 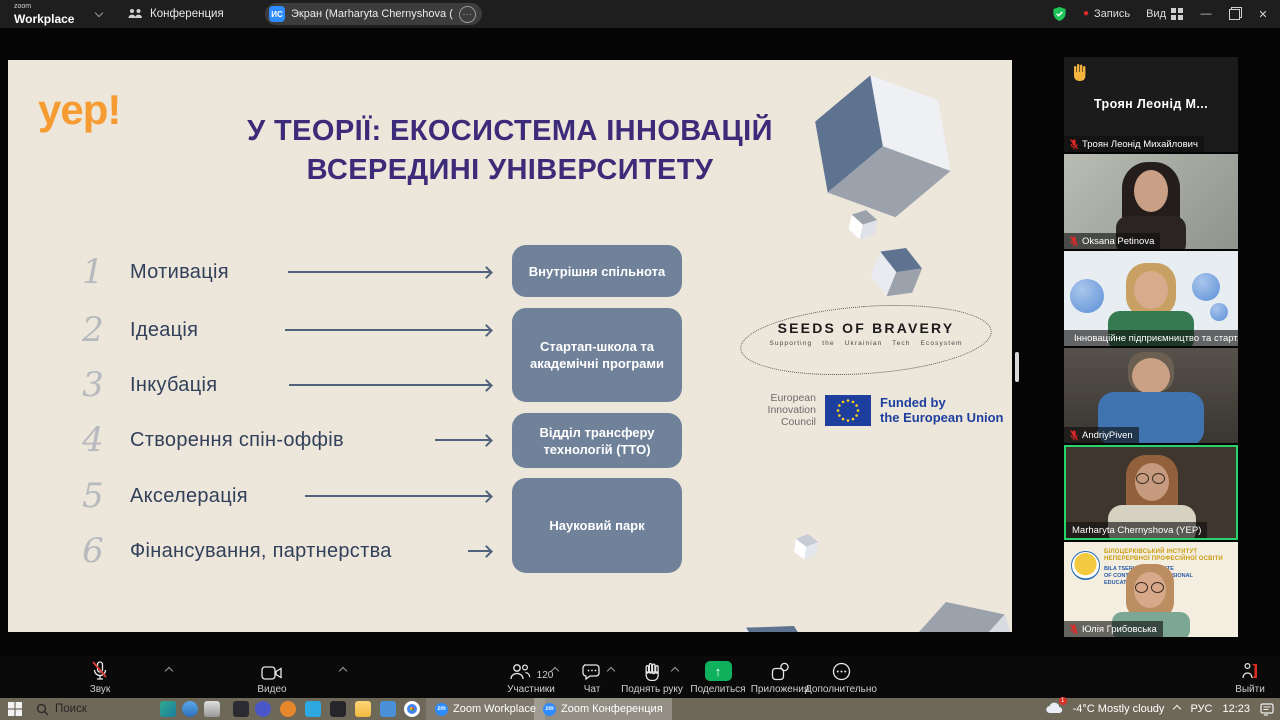 I want to click on participant-name-chip: Троян Леонід Михайлович, so click(x=1134, y=144).